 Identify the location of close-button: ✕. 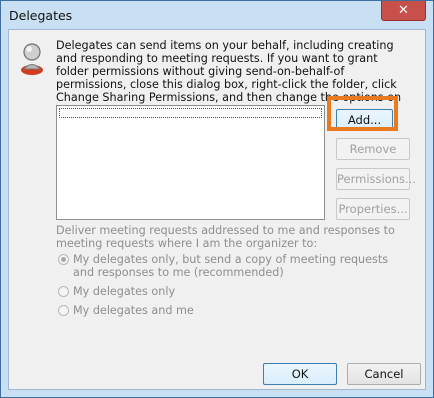
(403, 11).